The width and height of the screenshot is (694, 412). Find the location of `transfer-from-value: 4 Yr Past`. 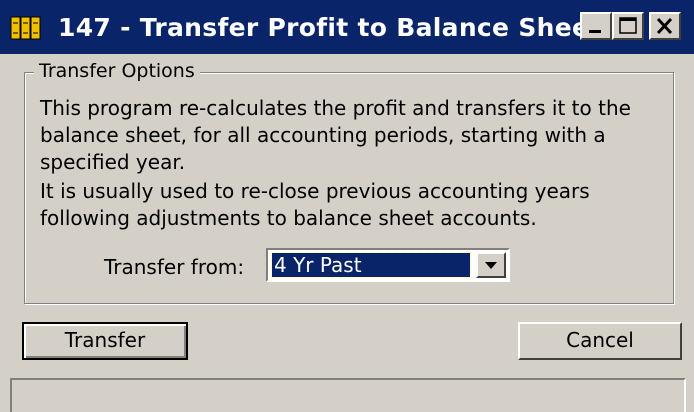

transfer-from-value: 4 Yr Past is located at coordinates (371, 265).